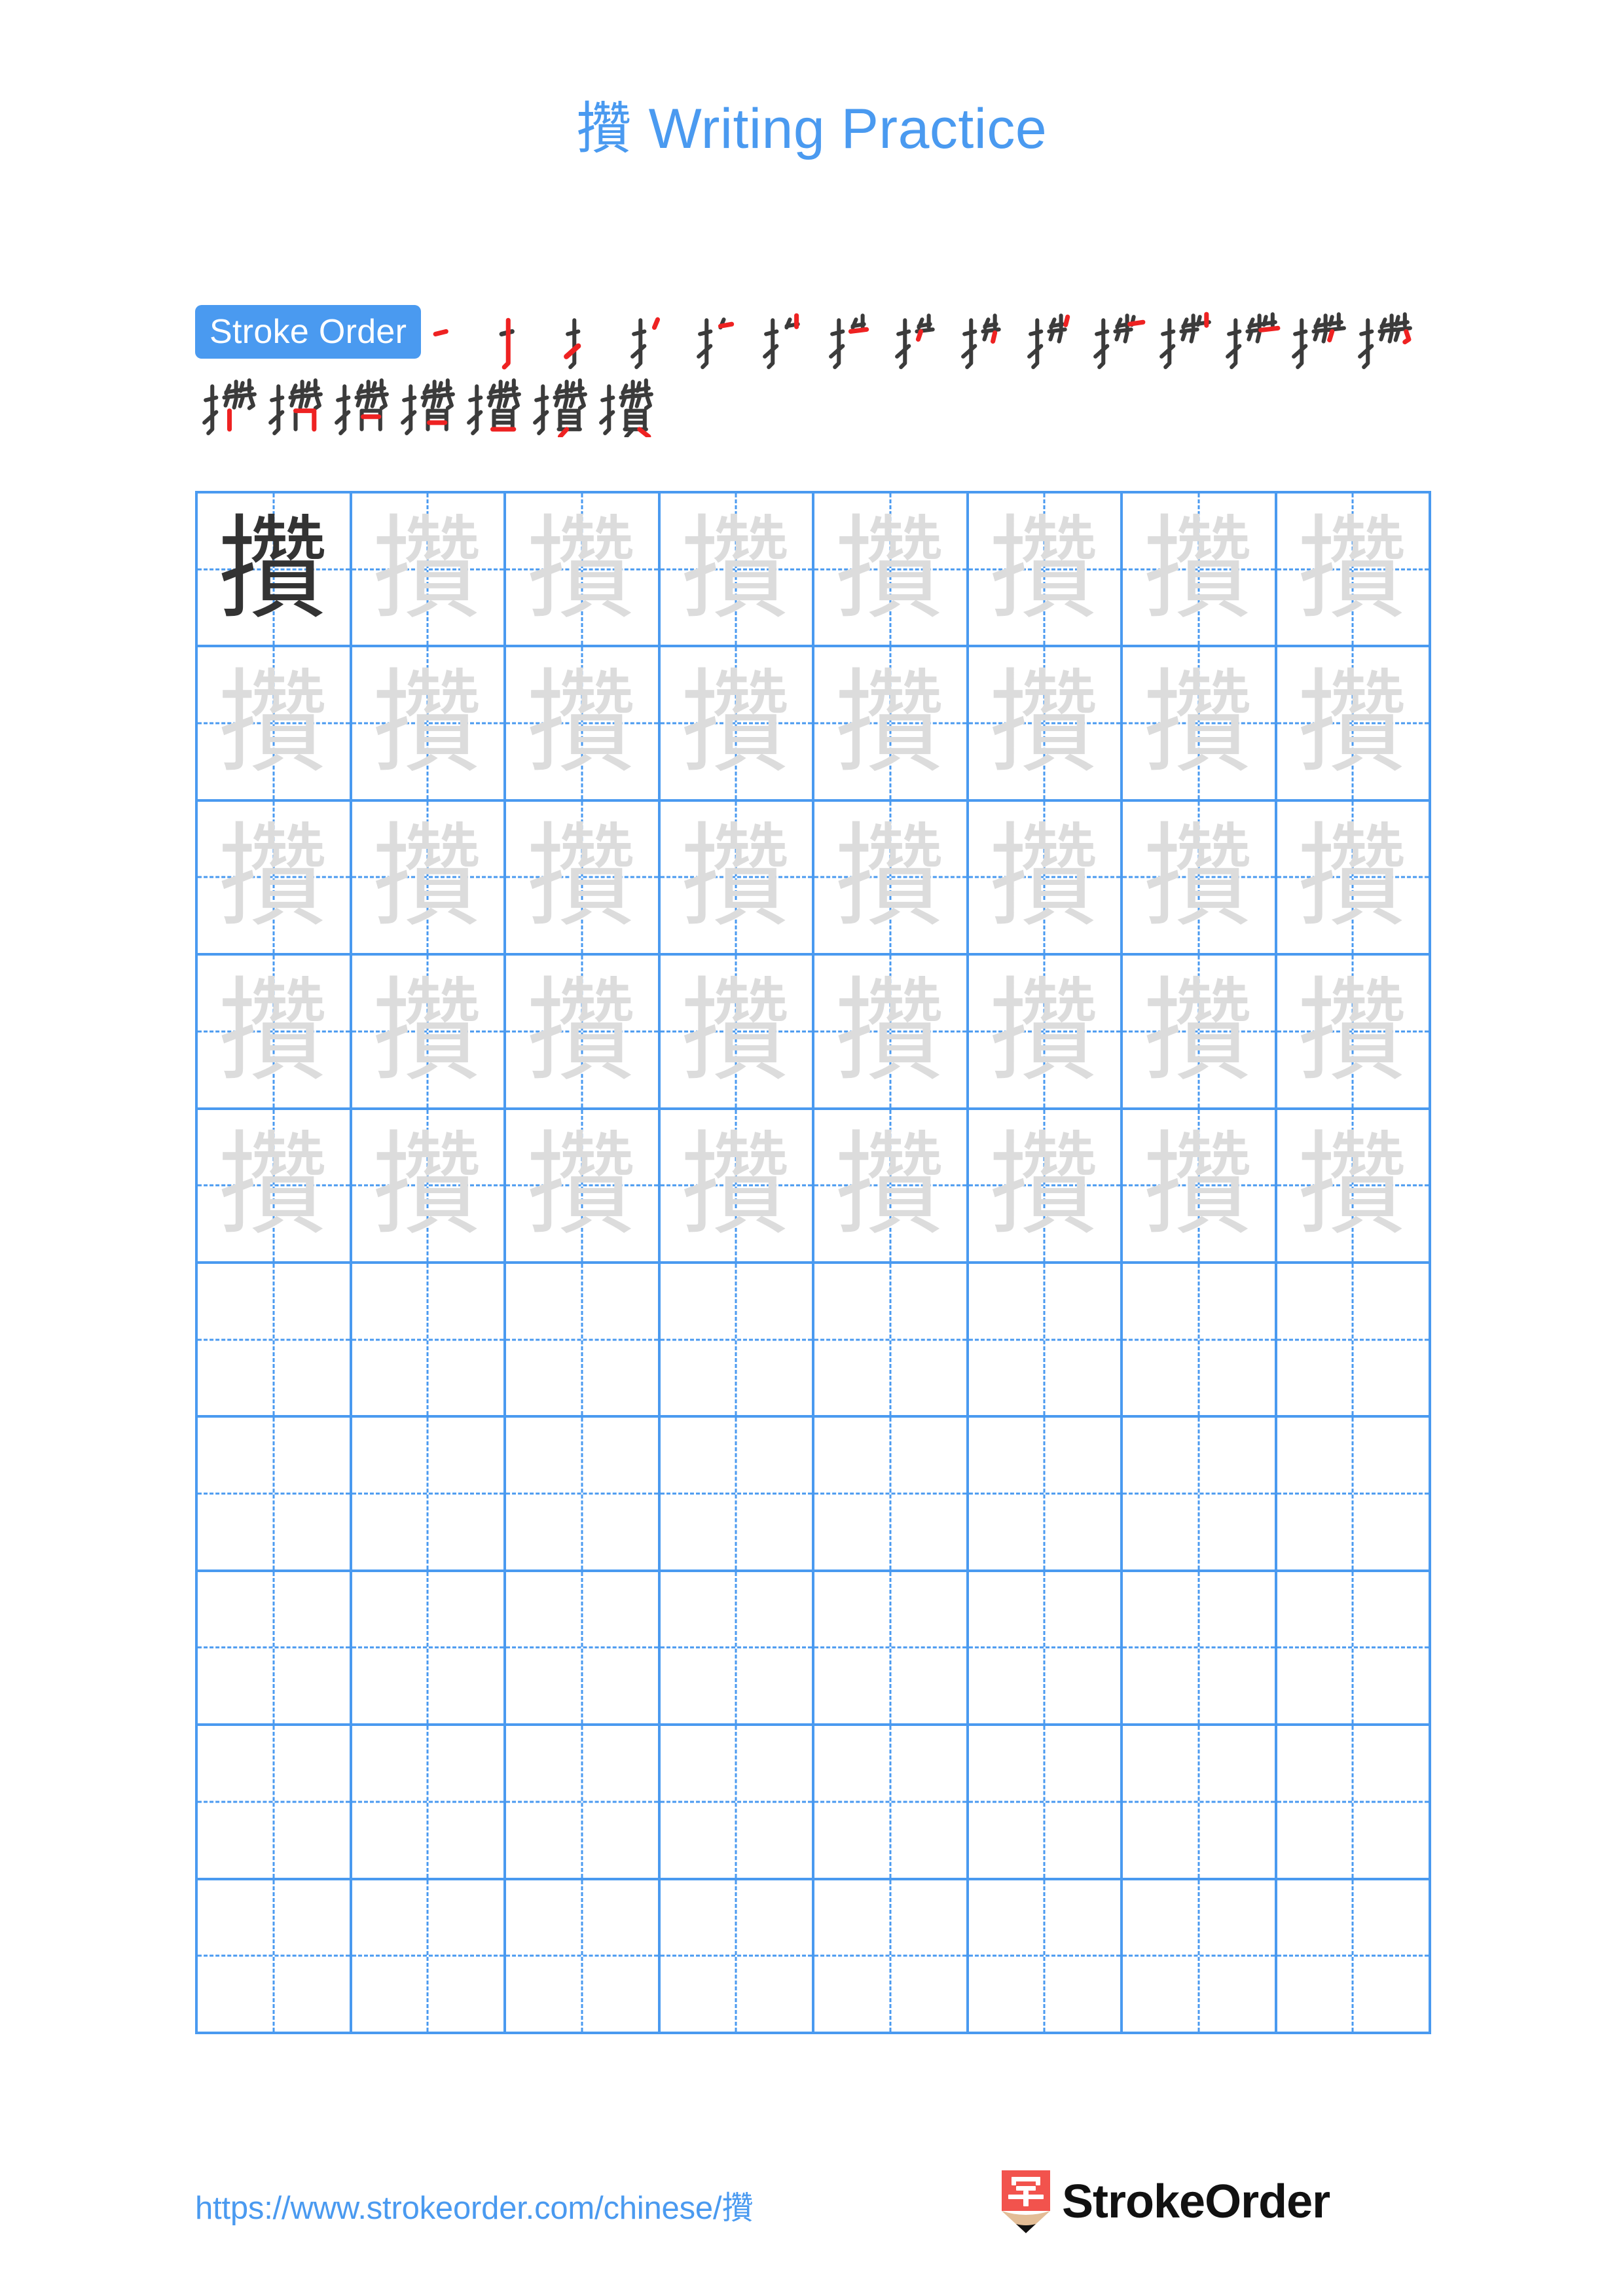  I want to click on brand-logo: StrokeOrder, so click(1166, 2201).